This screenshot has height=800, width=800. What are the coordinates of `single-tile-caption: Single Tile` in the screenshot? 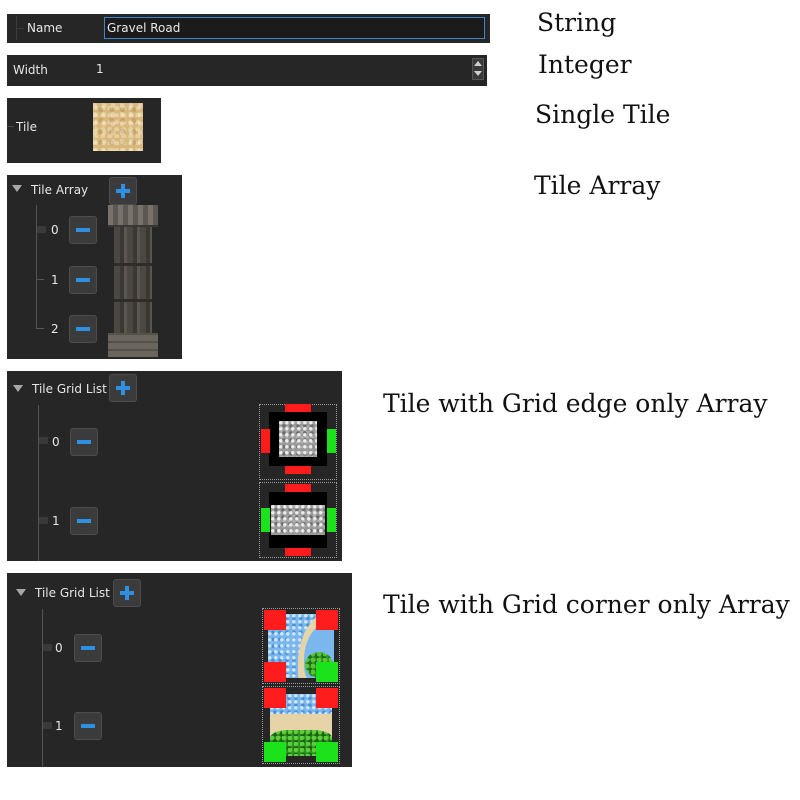 It's located at (603, 114).